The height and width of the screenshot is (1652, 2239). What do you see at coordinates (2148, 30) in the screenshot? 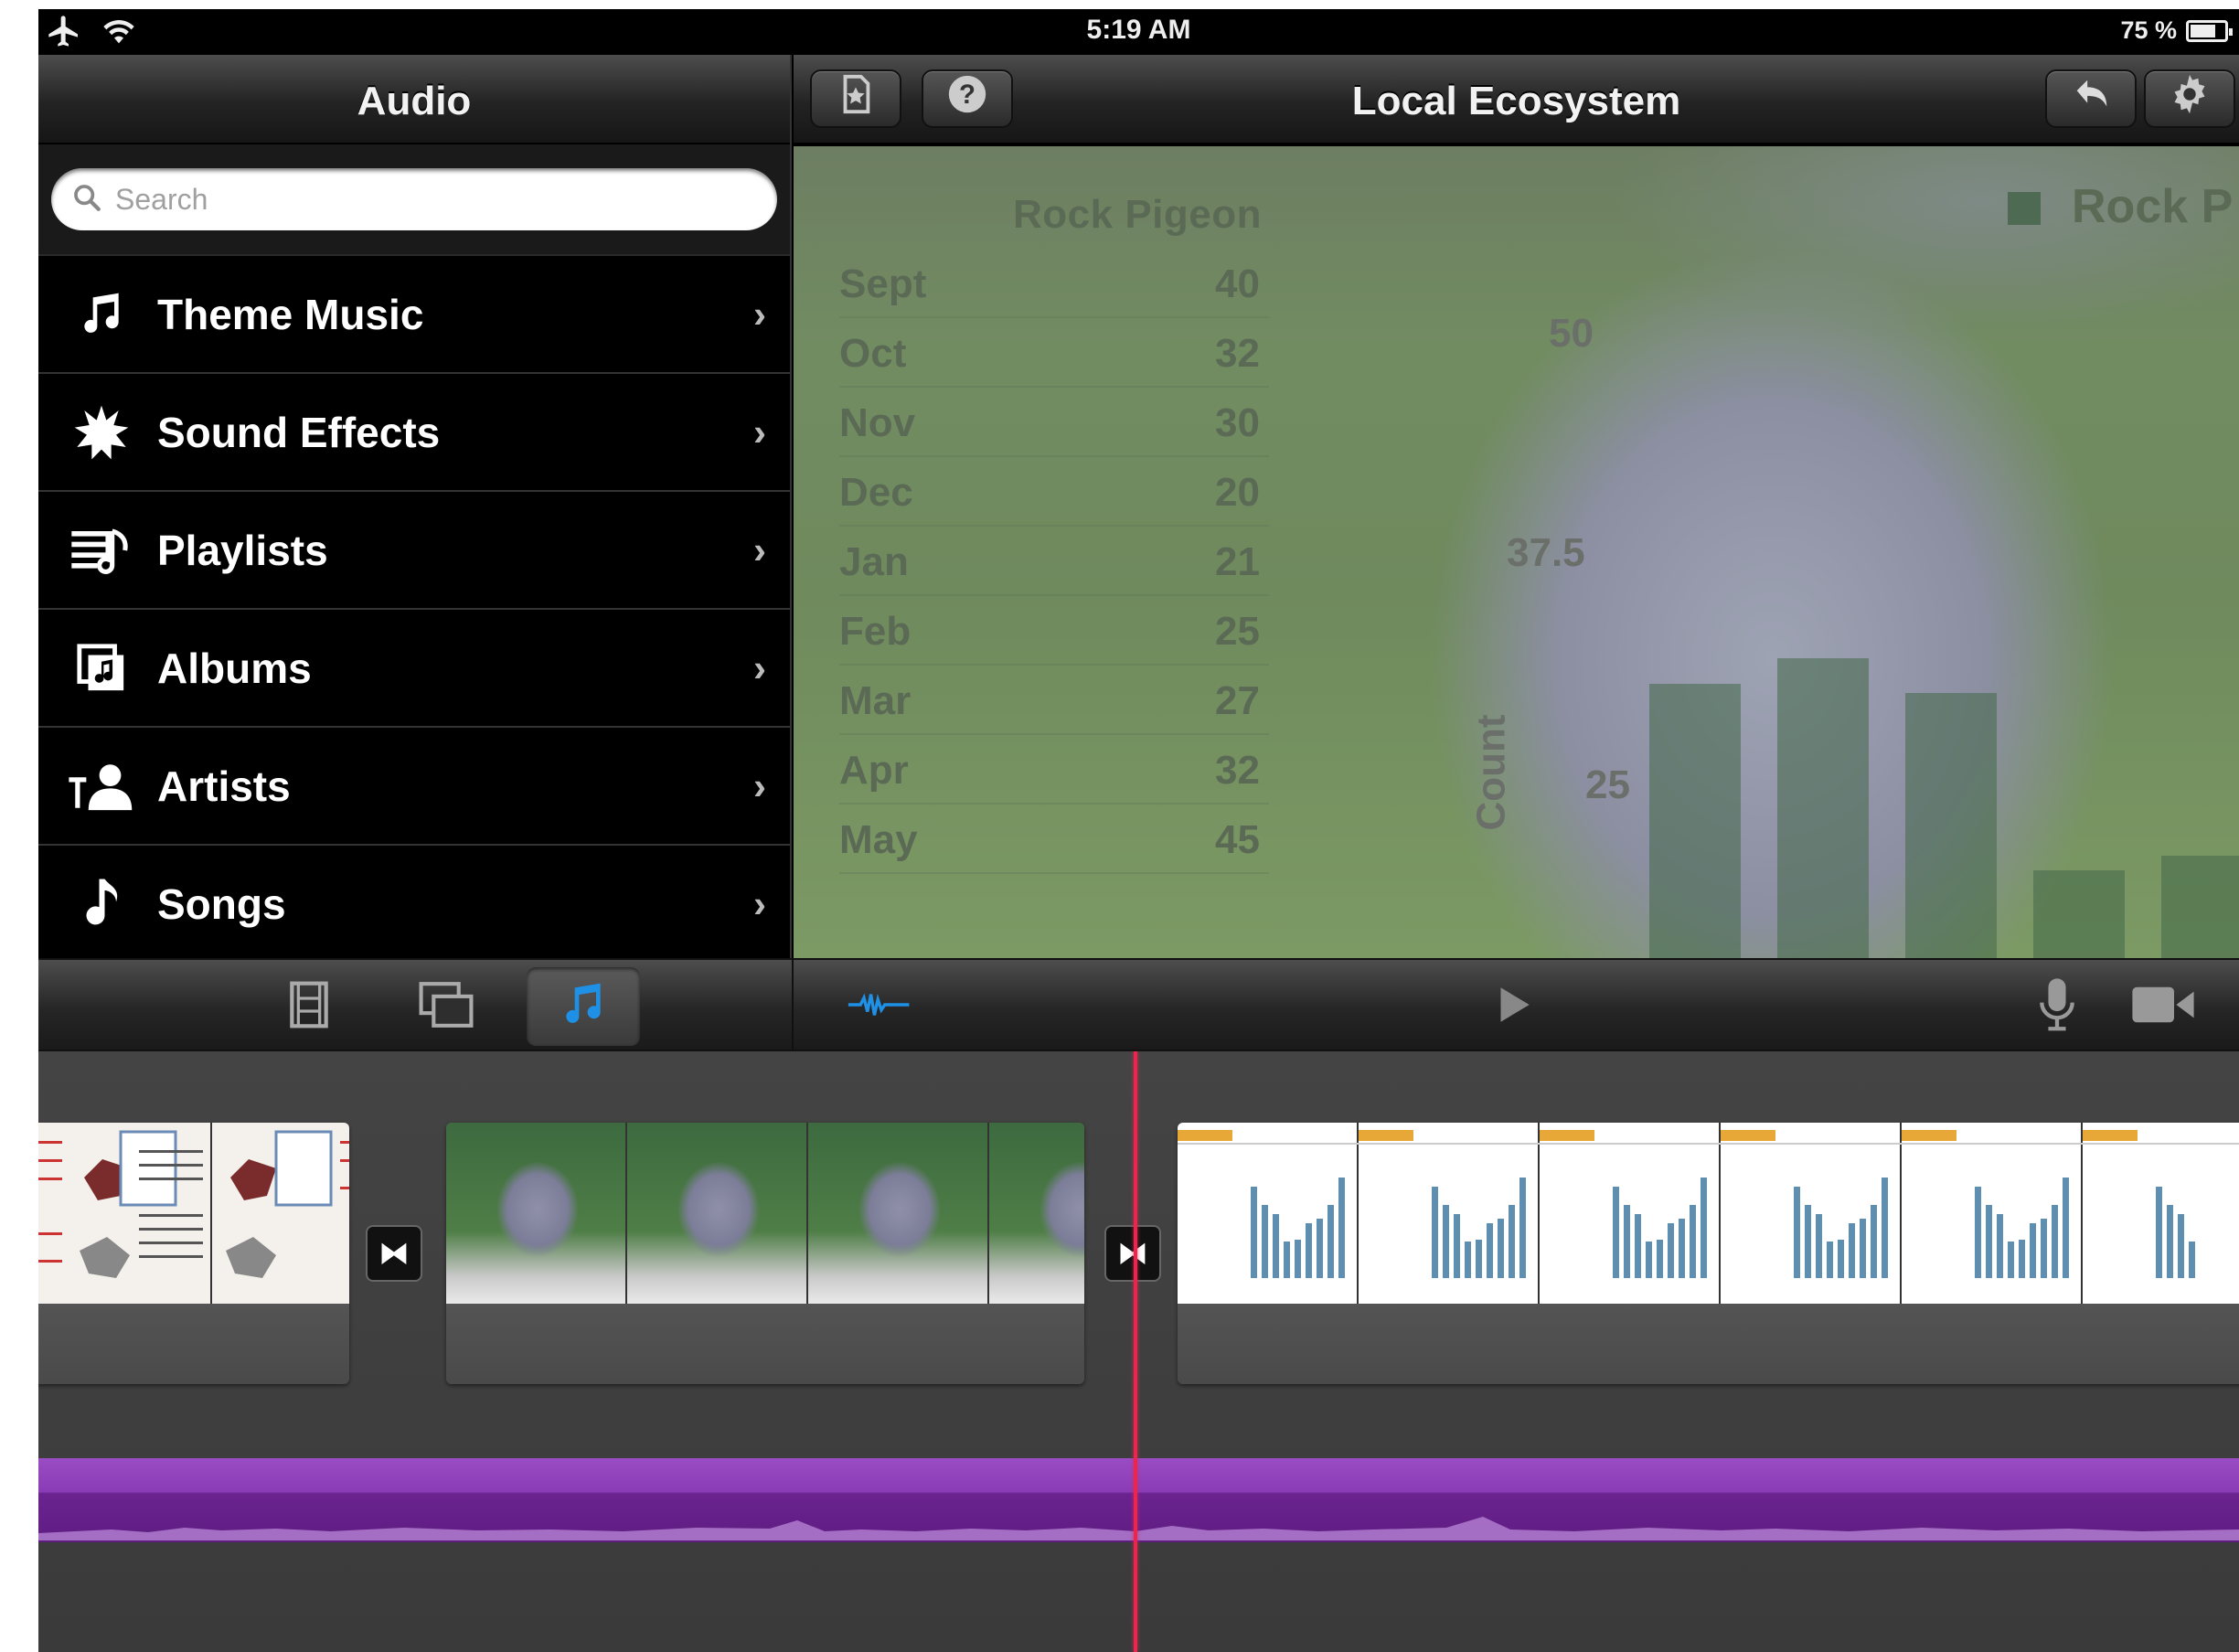
I see `battery-percent: 75 %` at bounding box center [2148, 30].